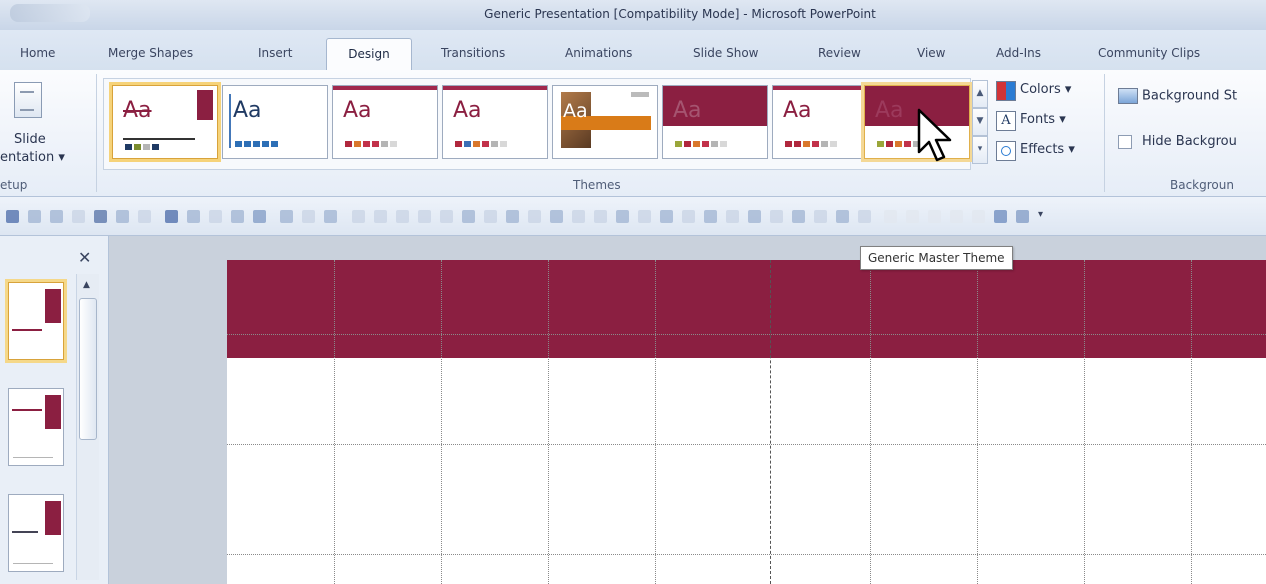  Describe the element at coordinates (473, 54) in the screenshot. I see `tab-transitions: Transitions` at that location.